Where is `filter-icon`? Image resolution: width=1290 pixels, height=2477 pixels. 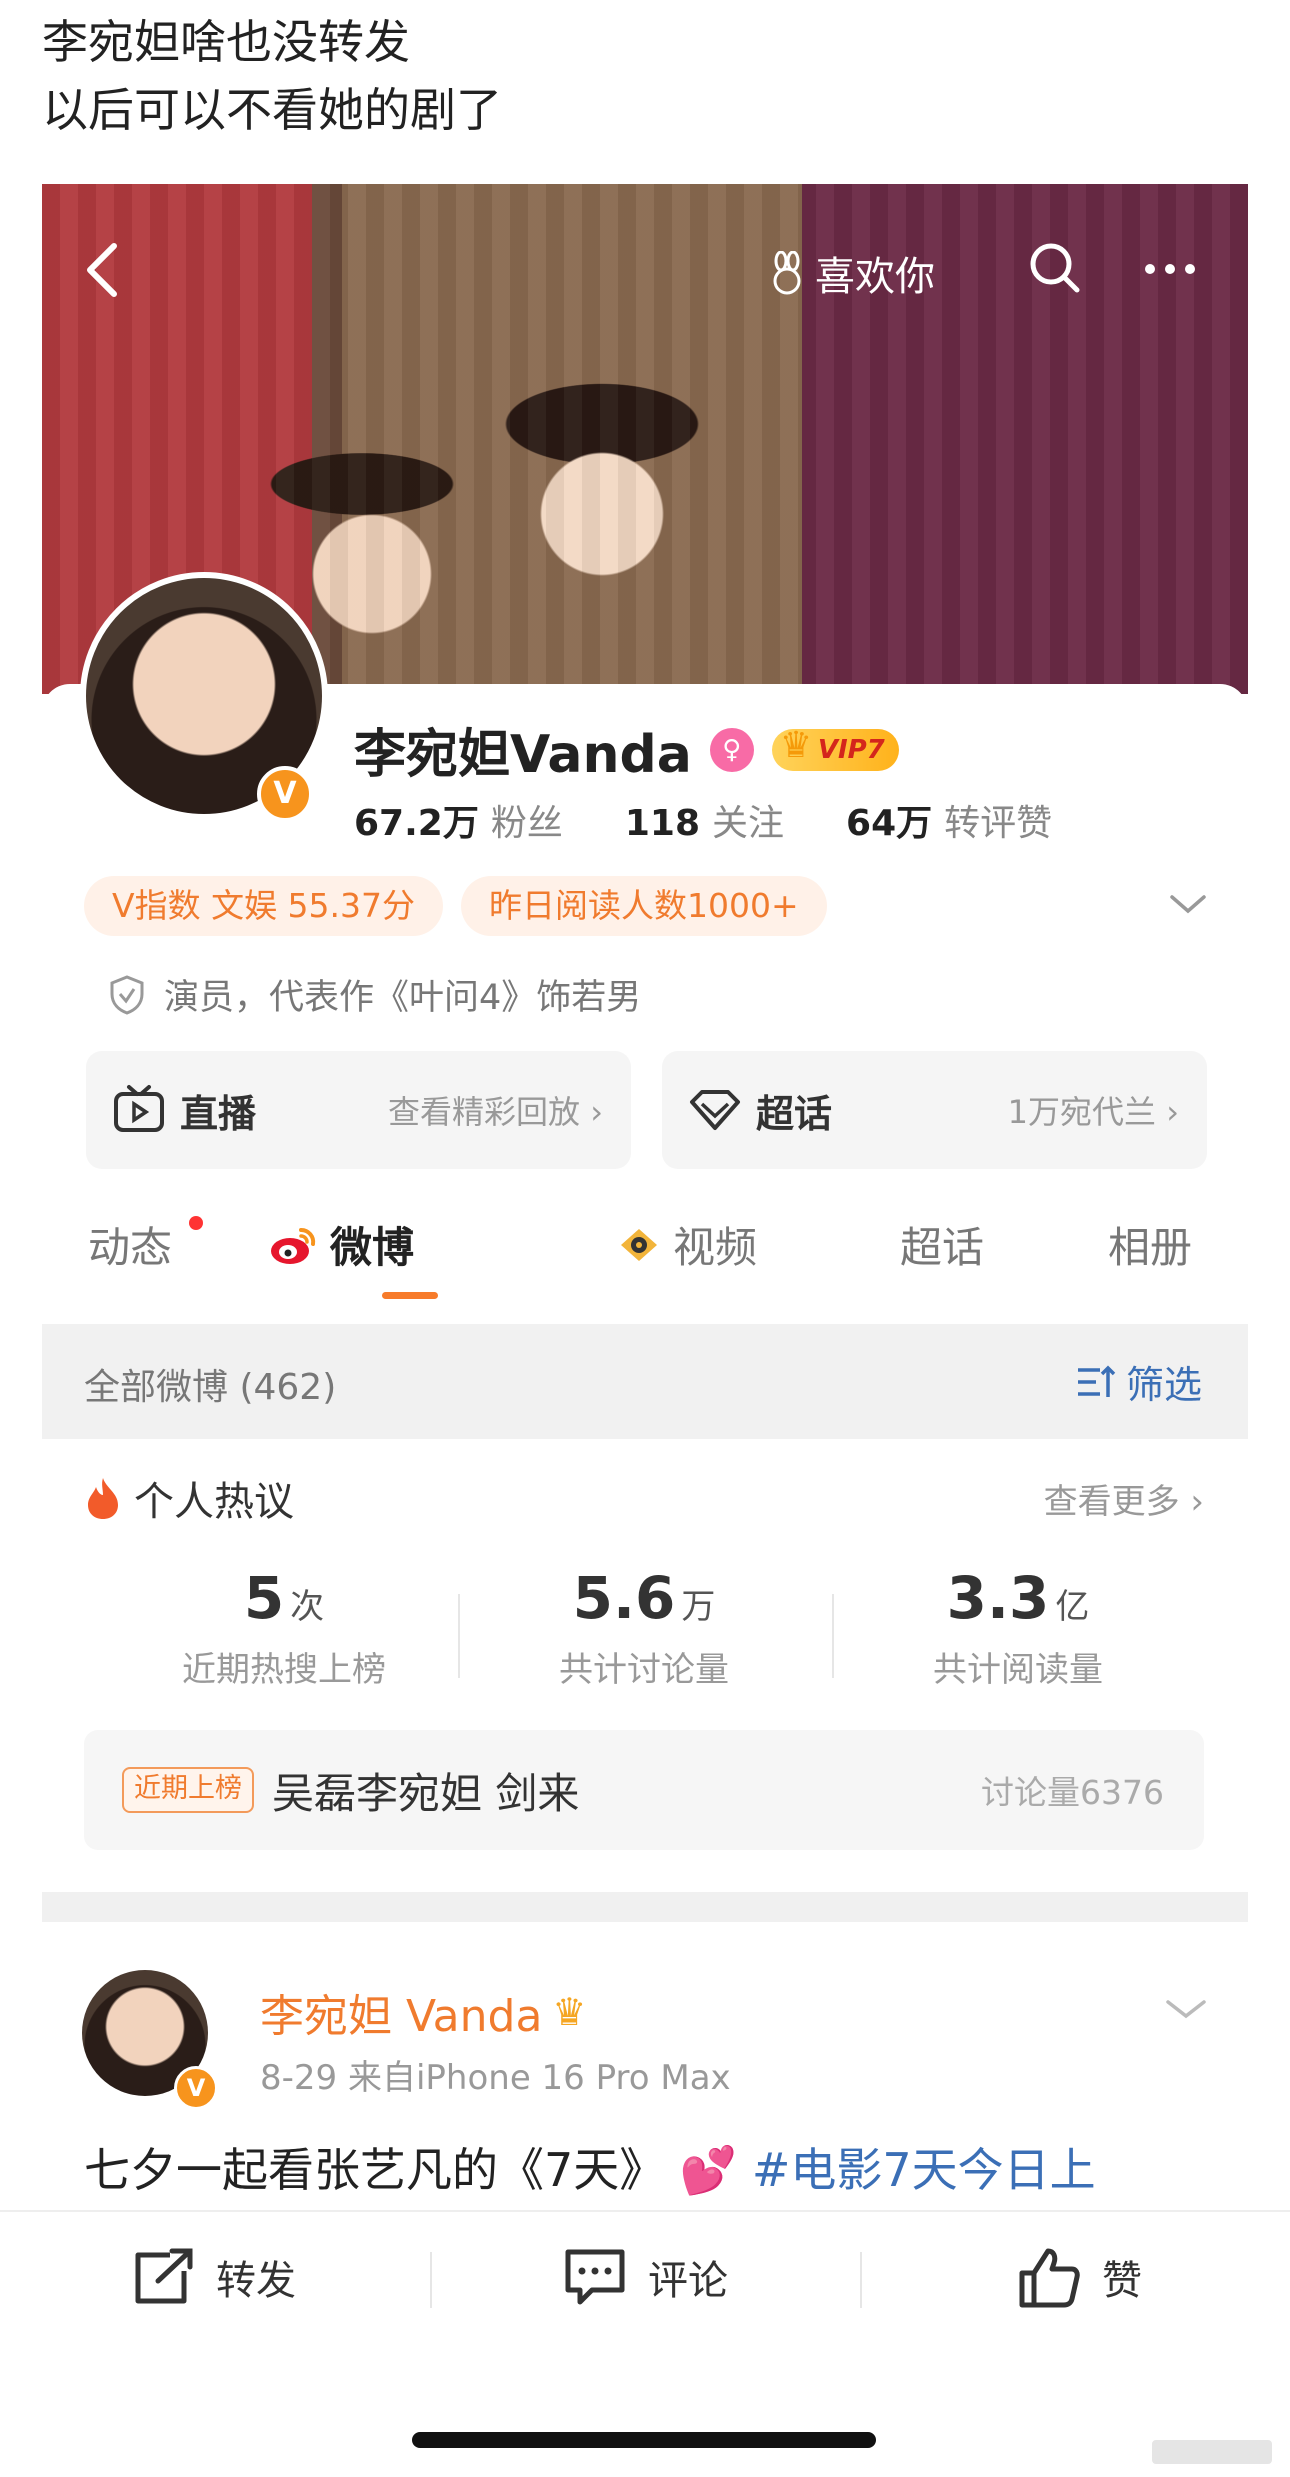
filter-icon is located at coordinates (1096, 1381).